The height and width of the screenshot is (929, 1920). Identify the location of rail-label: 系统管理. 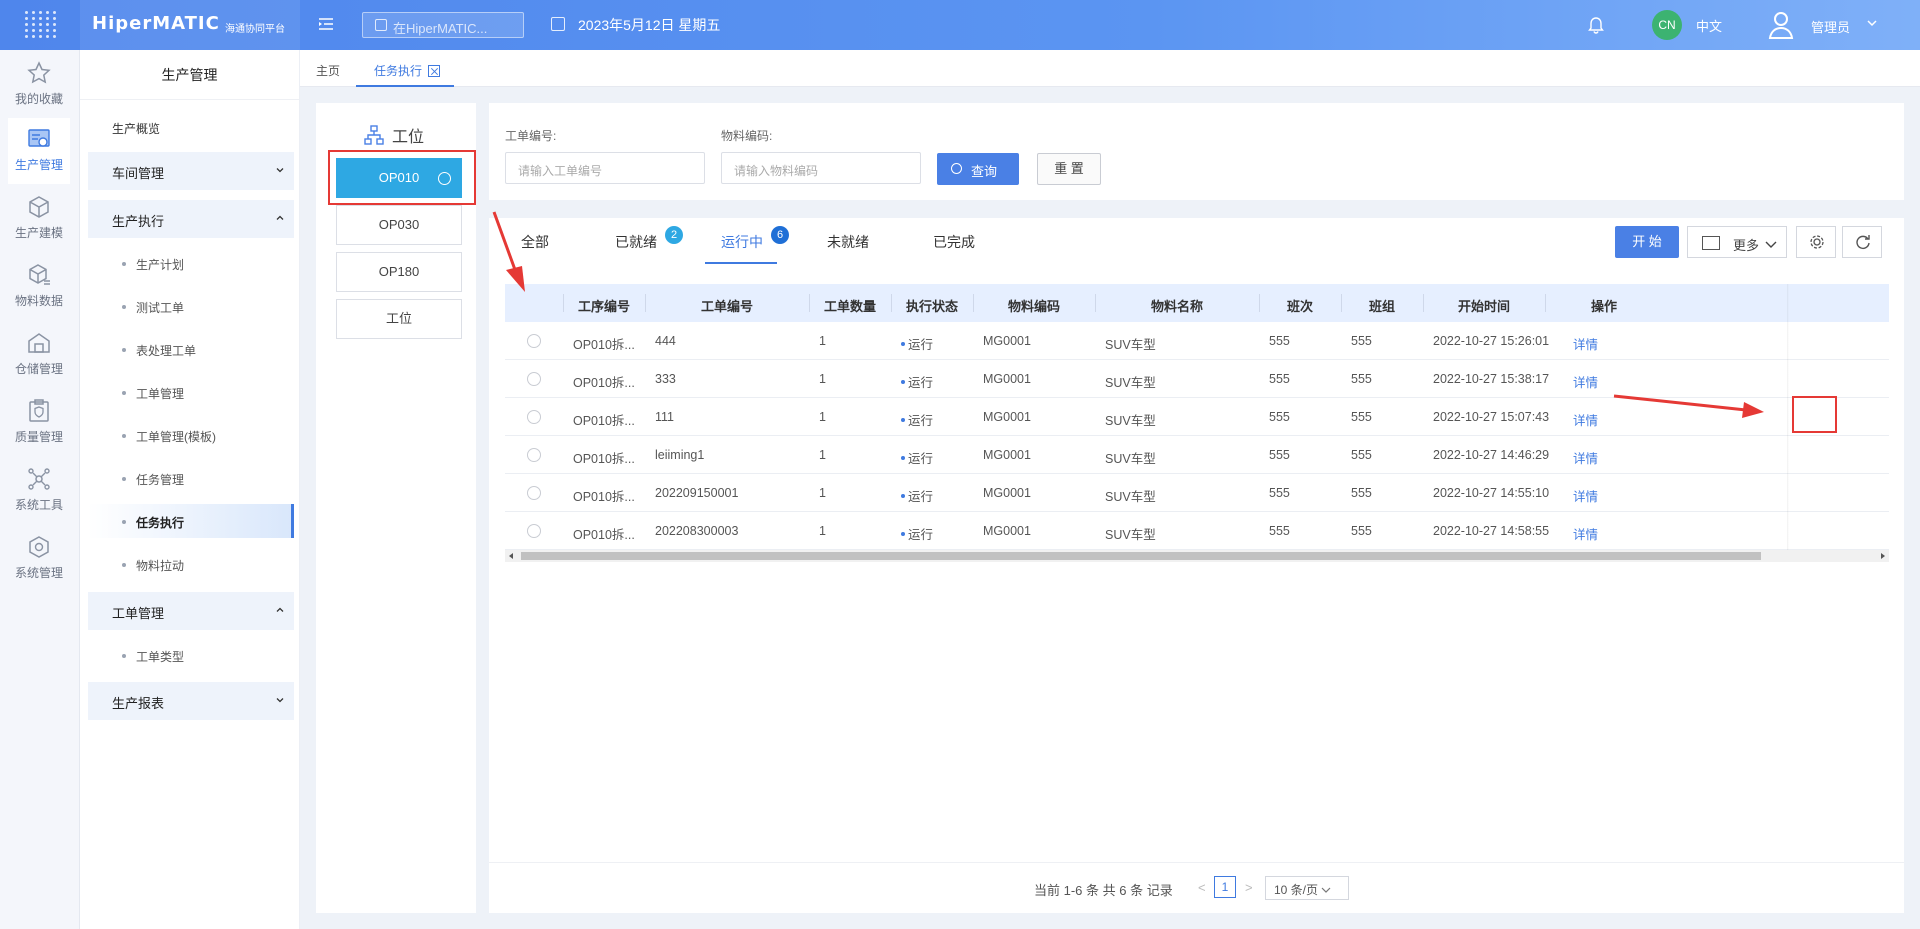
(38, 573).